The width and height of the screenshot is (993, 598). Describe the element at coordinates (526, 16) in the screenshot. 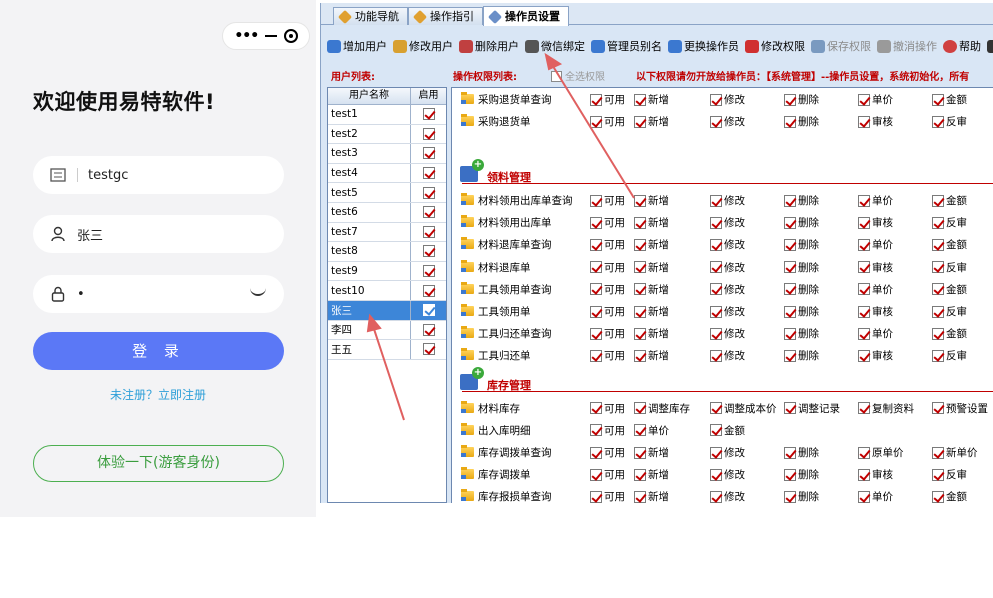

I see `tab-operator-settings: 操作员设置` at that location.